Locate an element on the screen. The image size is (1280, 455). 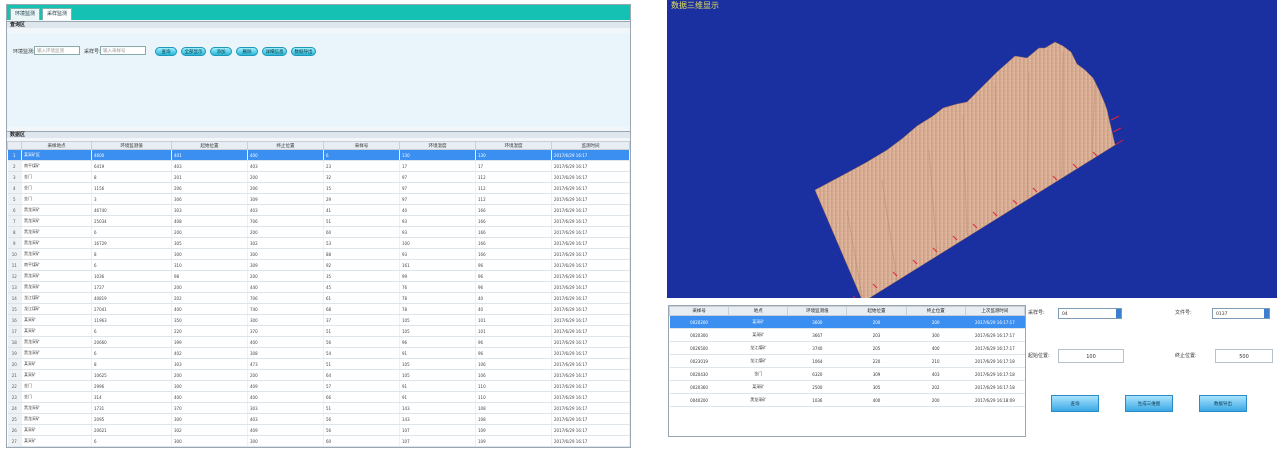
table-row: 20 某采矿 8 303 473 51 105 106 2017/6/29 16:17 is located at coordinates (318, 364).